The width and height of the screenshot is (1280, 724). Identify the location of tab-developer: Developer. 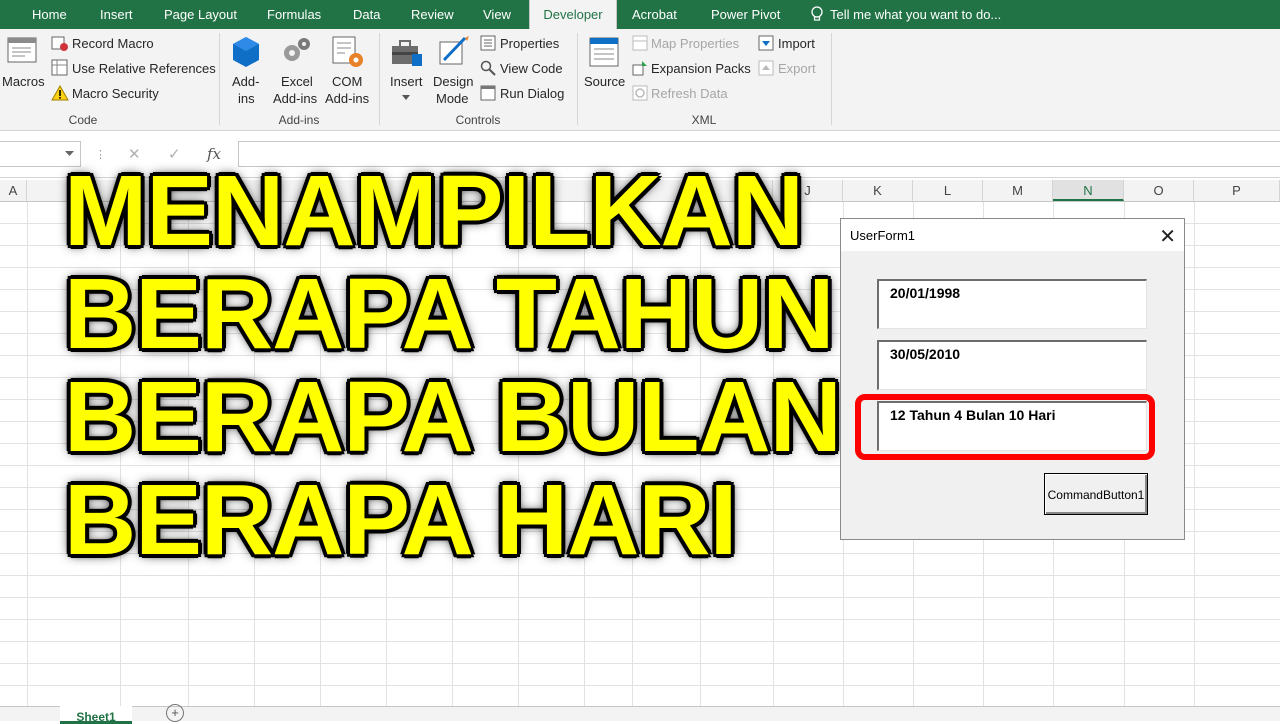
(573, 14).